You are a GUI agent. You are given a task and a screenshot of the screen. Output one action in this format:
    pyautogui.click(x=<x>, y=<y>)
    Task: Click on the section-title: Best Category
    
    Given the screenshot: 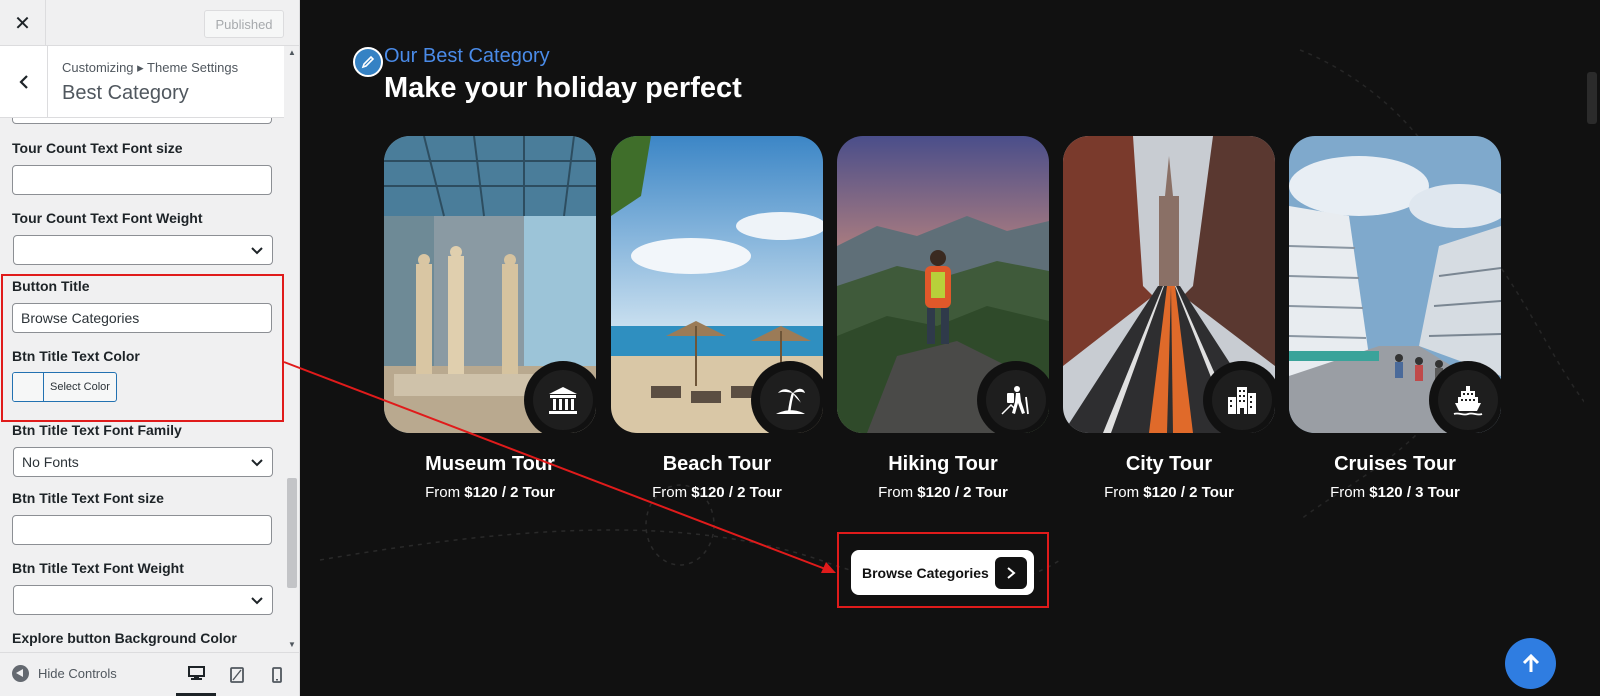 What is the action you would take?
    pyautogui.click(x=125, y=93)
    